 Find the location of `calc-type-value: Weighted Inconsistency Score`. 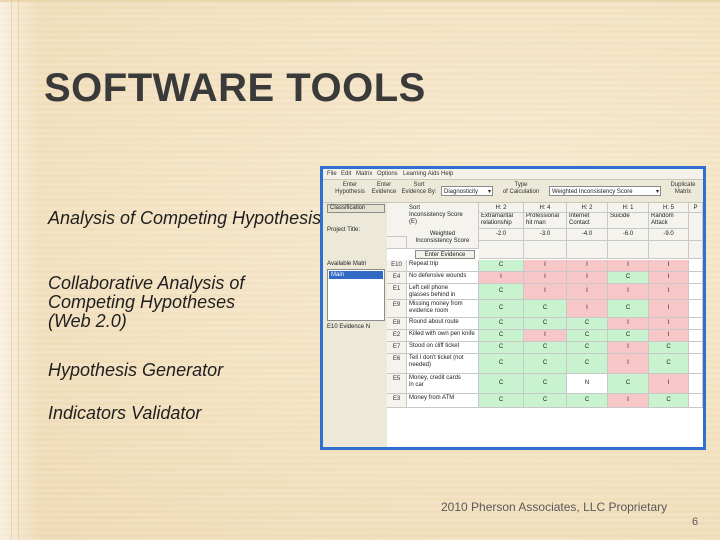

calc-type-value: Weighted Inconsistency Score is located at coordinates (592, 192).